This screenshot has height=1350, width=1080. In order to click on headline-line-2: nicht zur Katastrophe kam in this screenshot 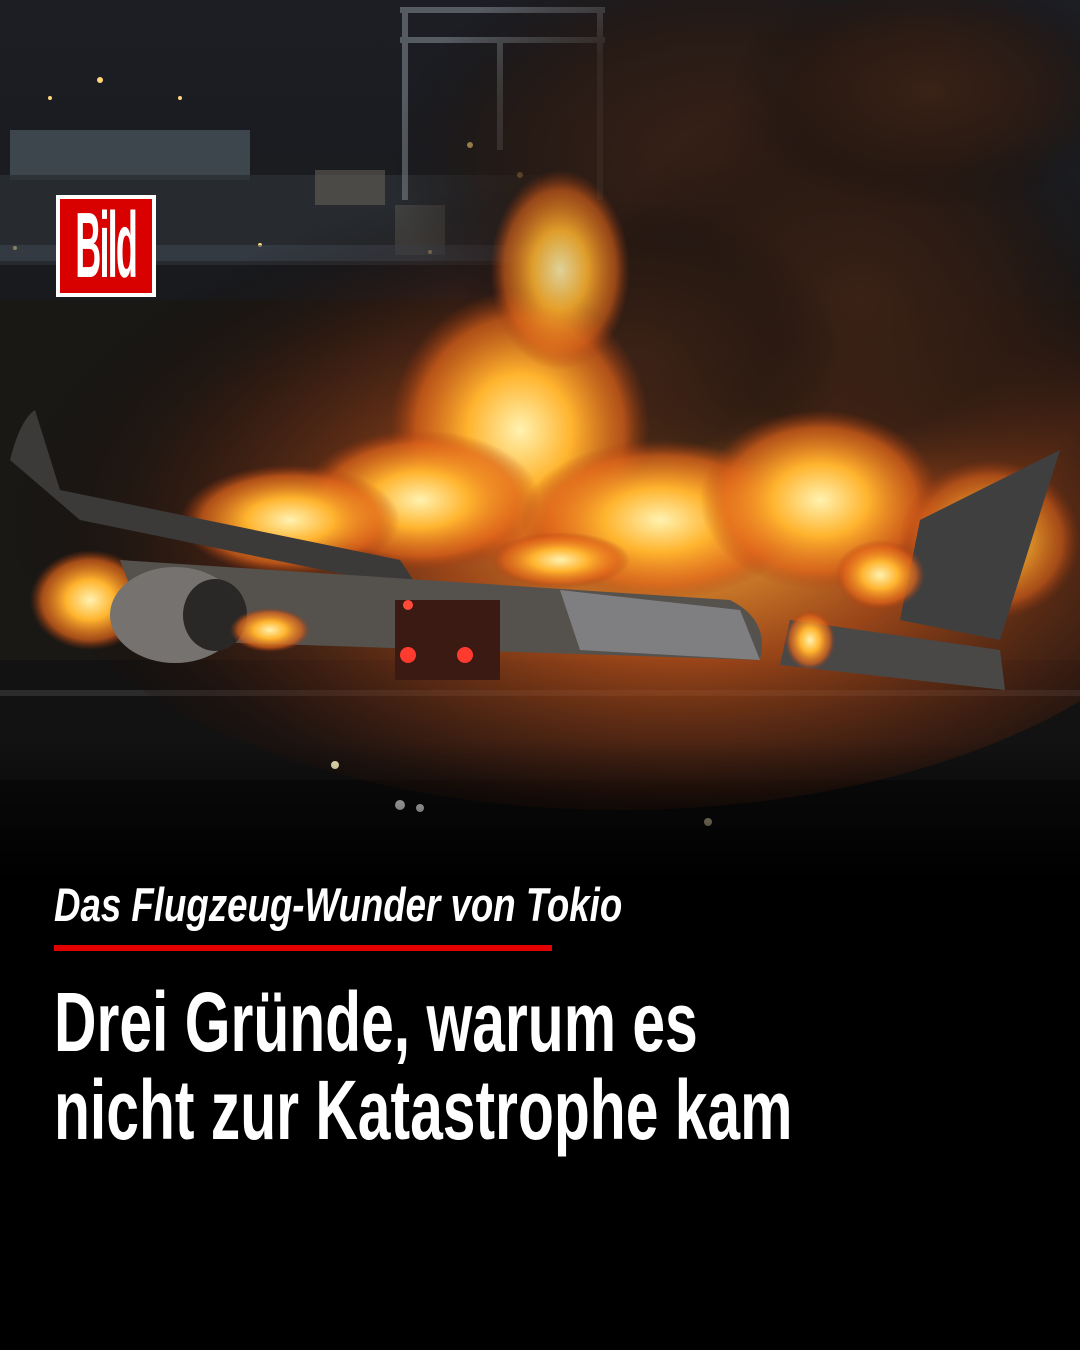, I will do `click(423, 1110)`.